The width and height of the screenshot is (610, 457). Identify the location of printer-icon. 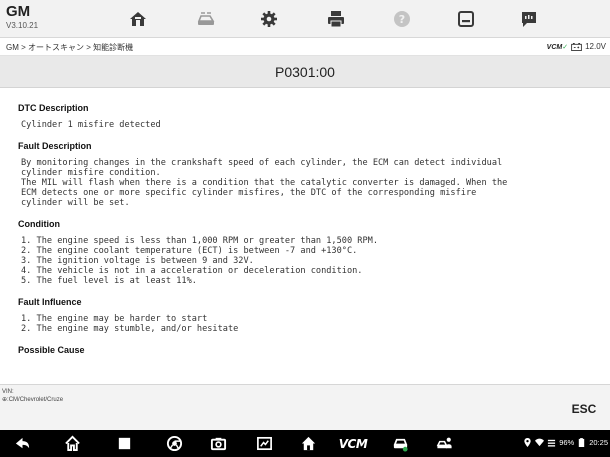
(336, 19).